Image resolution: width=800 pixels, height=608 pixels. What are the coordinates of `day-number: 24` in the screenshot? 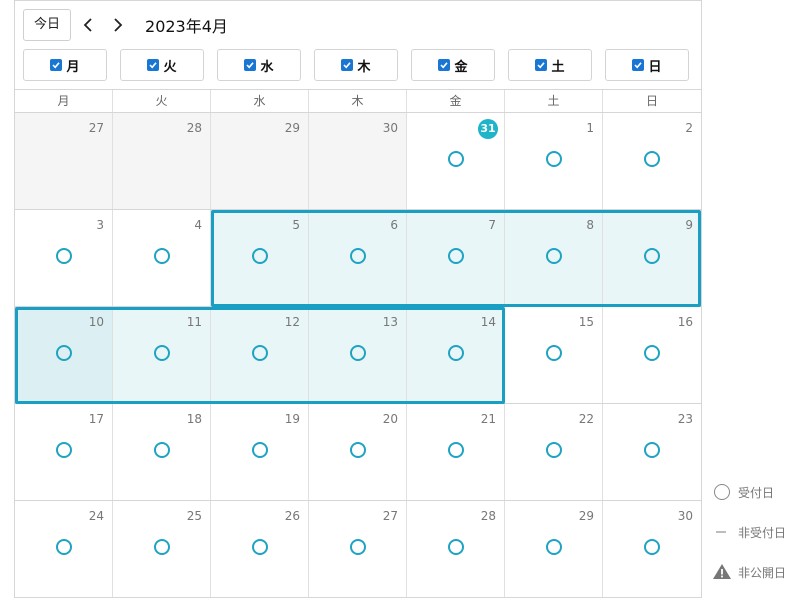 It's located at (96, 516).